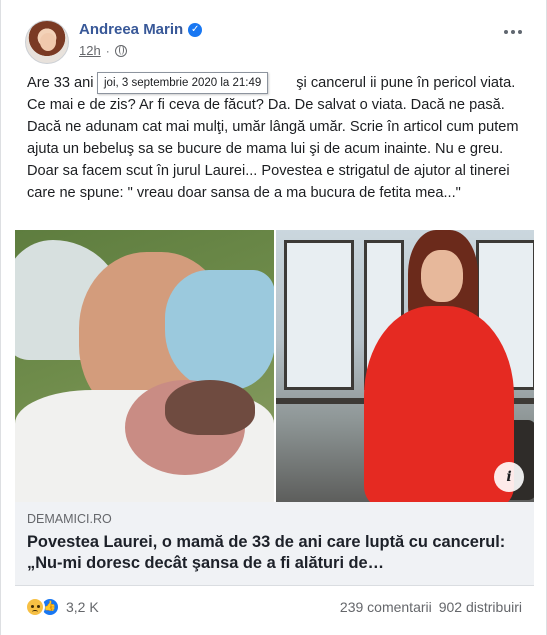 The width and height of the screenshot is (547, 635). What do you see at coordinates (275, 38) in the screenshot?
I see `post-header: Andreea Marin ✓ 12h ·` at bounding box center [275, 38].